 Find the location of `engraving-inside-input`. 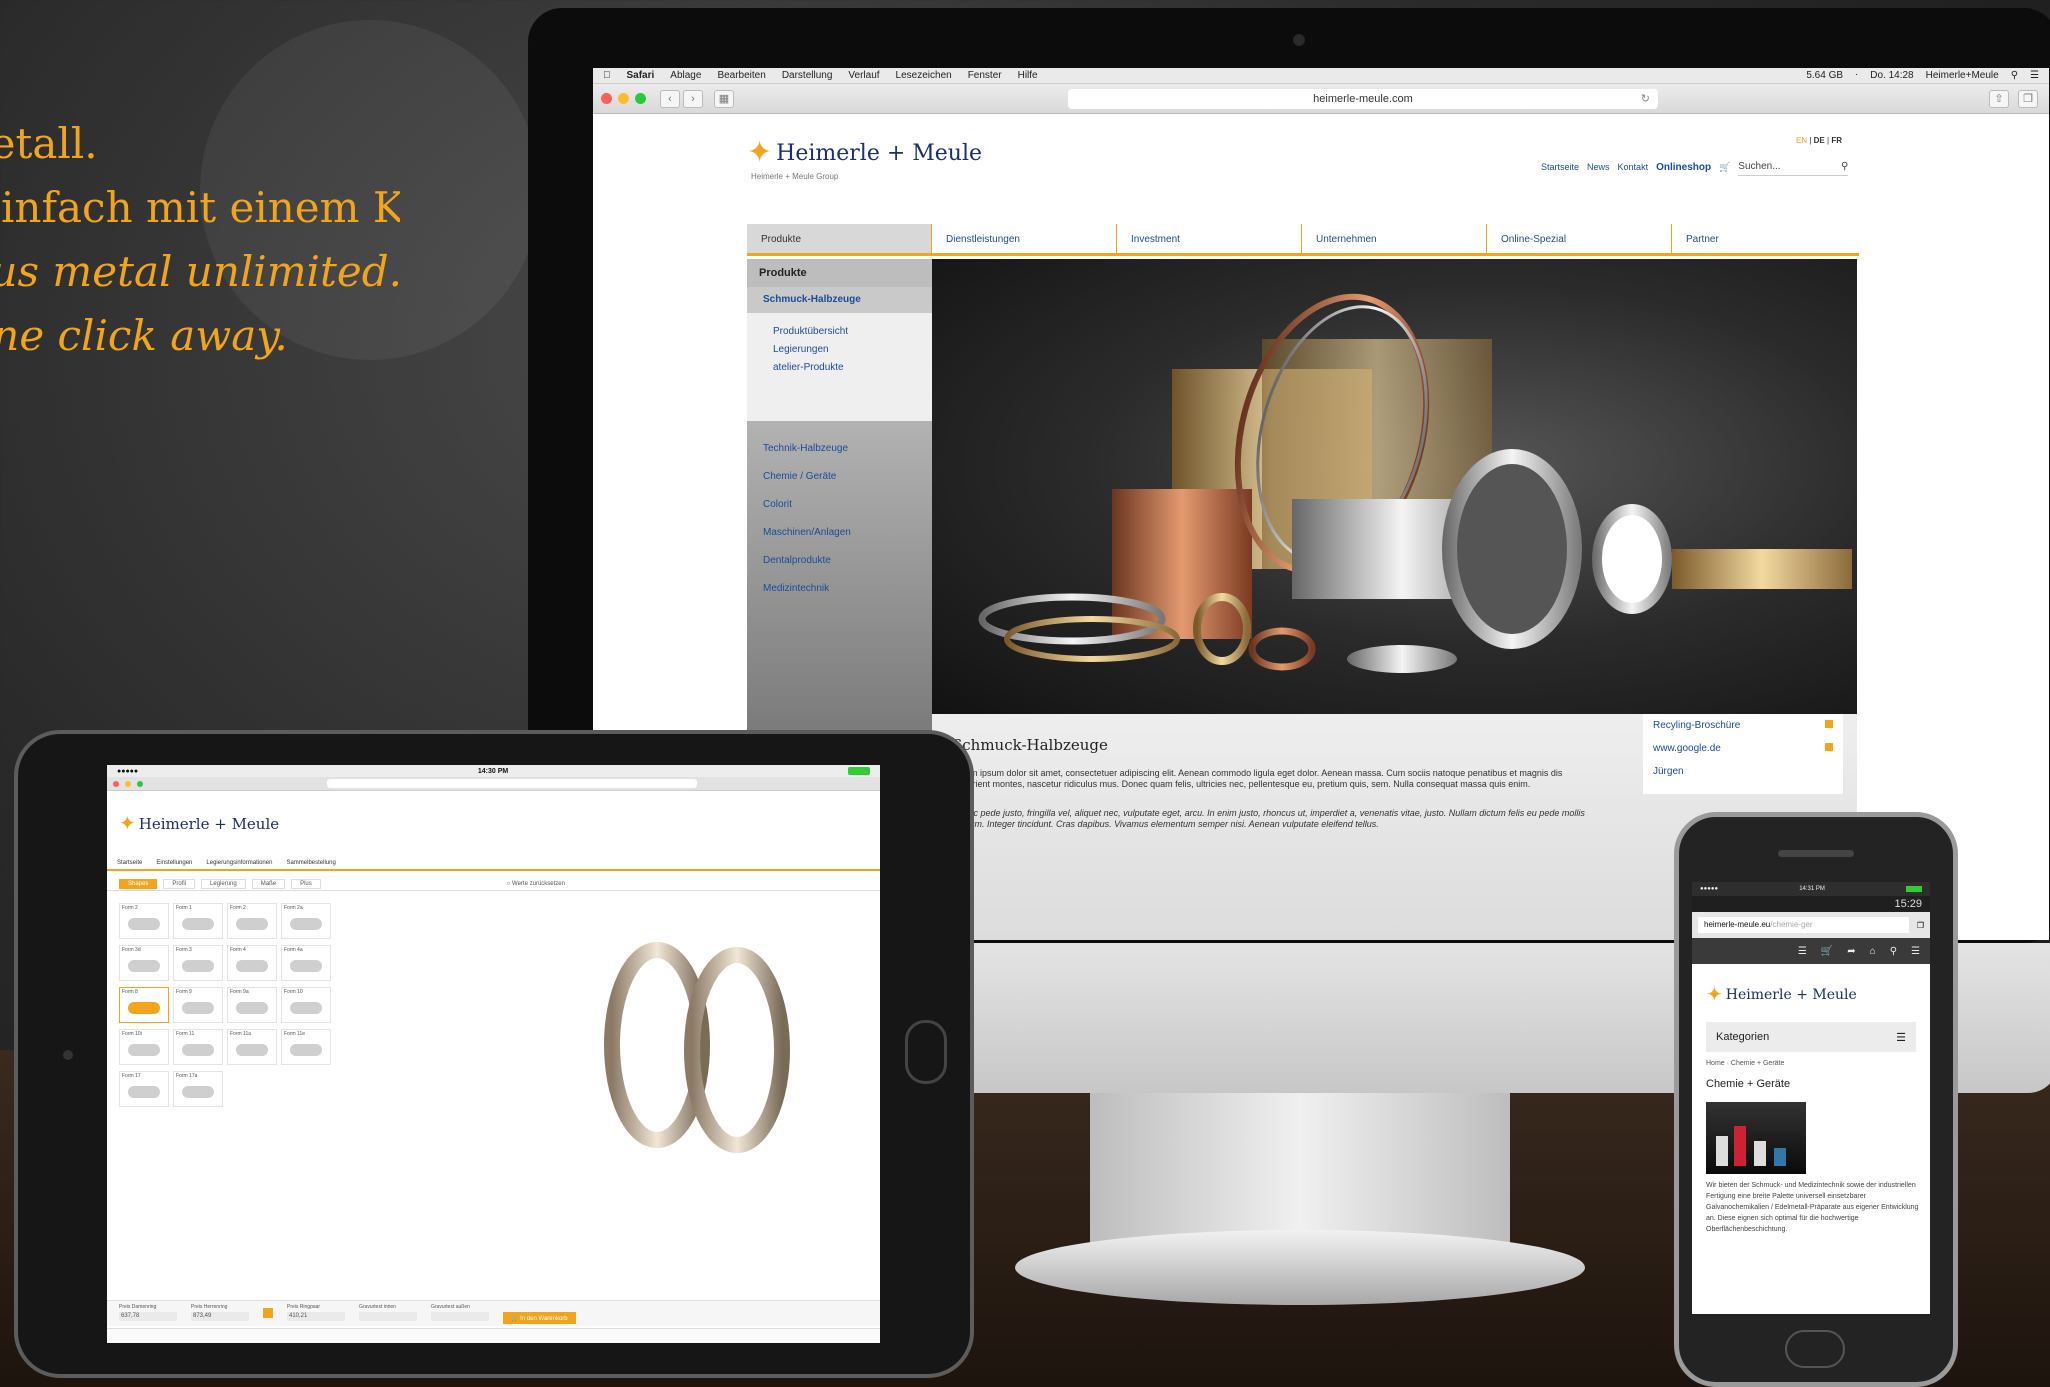

engraving-inside-input is located at coordinates (388, 1316).